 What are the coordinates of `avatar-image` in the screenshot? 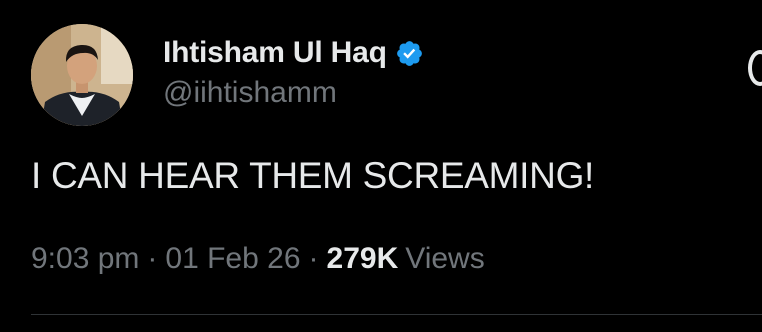 It's located at (82, 75).